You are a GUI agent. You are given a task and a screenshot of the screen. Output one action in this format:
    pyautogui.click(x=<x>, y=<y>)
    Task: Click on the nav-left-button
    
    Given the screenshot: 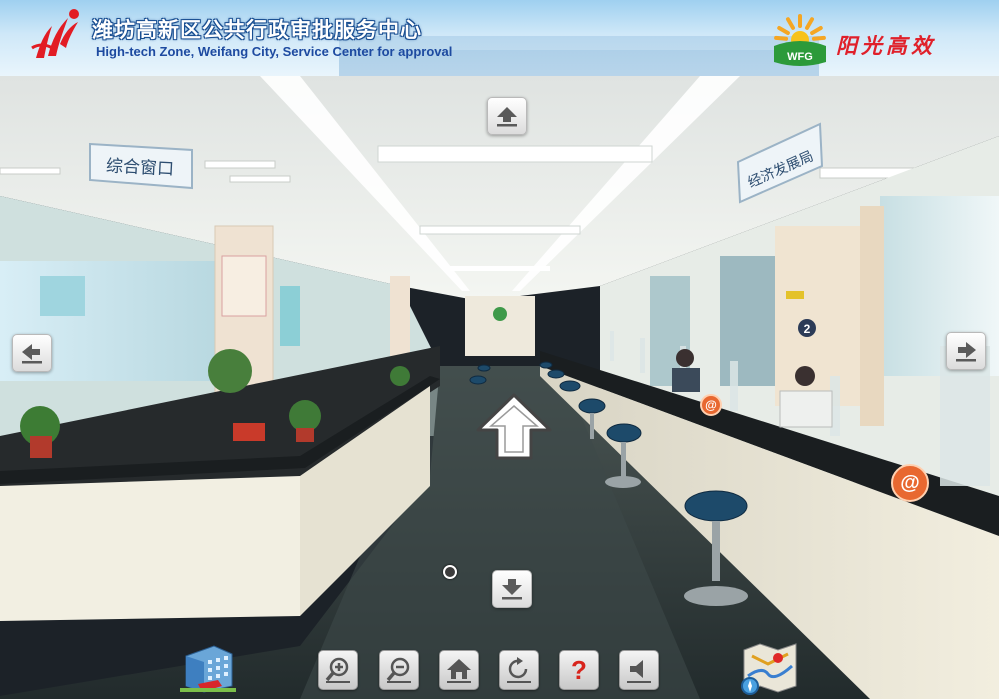 What is the action you would take?
    pyautogui.click(x=32, y=353)
    